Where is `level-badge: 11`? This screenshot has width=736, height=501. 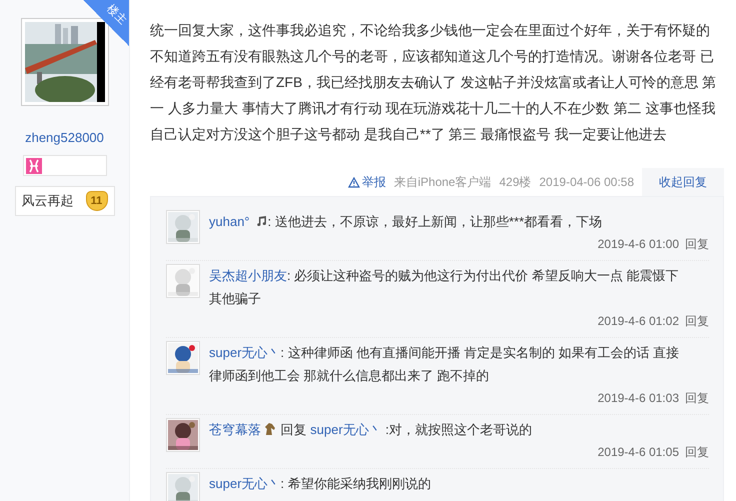
level-badge: 11 is located at coordinates (97, 201).